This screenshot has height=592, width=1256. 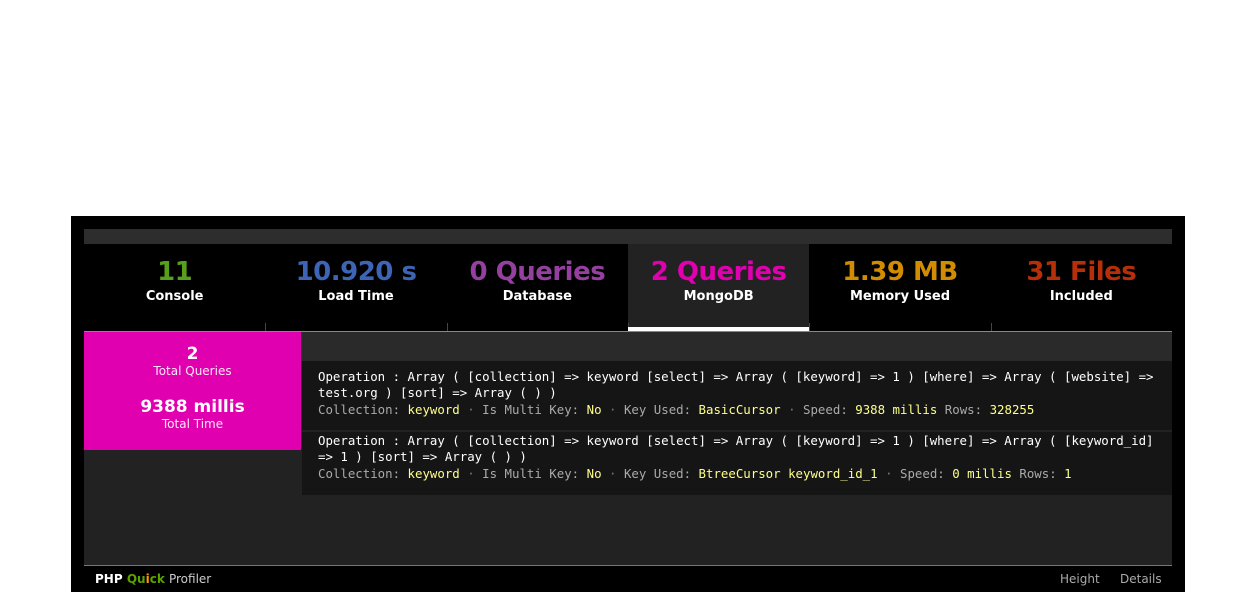 What do you see at coordinates (192, 354) in the screenshot?
I see `total-queries-value: 2` at bounding box center [192, 354].